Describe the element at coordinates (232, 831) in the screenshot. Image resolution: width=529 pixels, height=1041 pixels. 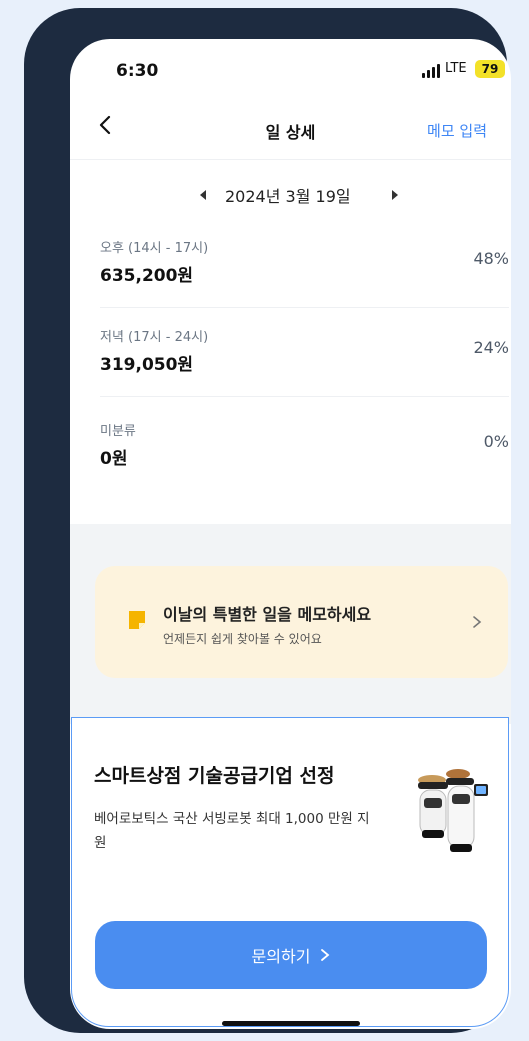
I see `promo-description: 베어로보틱스 국산 서빙로봇 최대 1,000 만원 지원` at that location.